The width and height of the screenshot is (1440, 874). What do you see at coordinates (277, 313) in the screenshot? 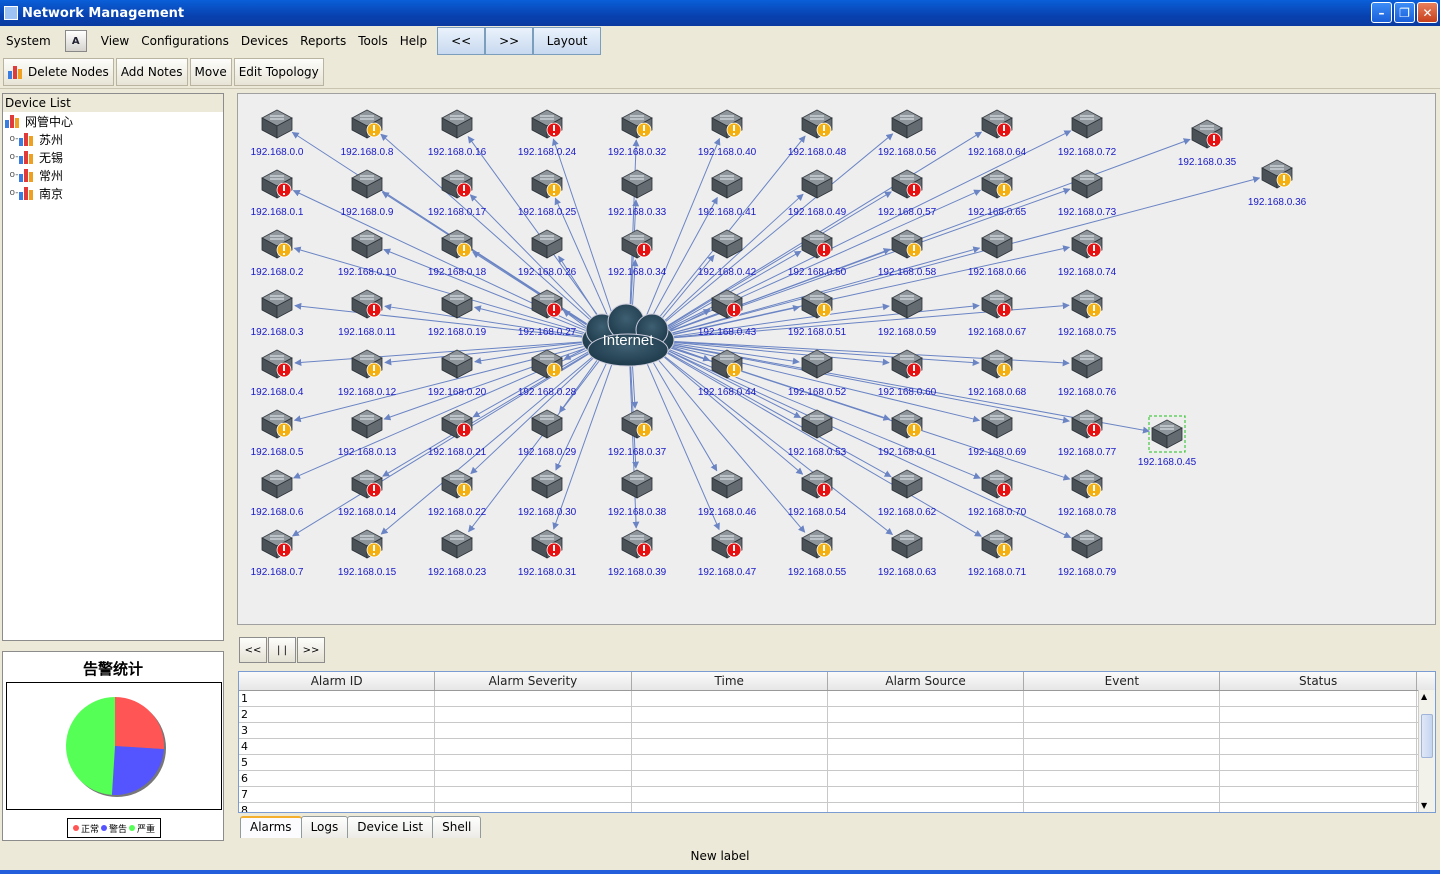
I see `switch-node: 192.168.0.3` at bounding box center [277, 313].